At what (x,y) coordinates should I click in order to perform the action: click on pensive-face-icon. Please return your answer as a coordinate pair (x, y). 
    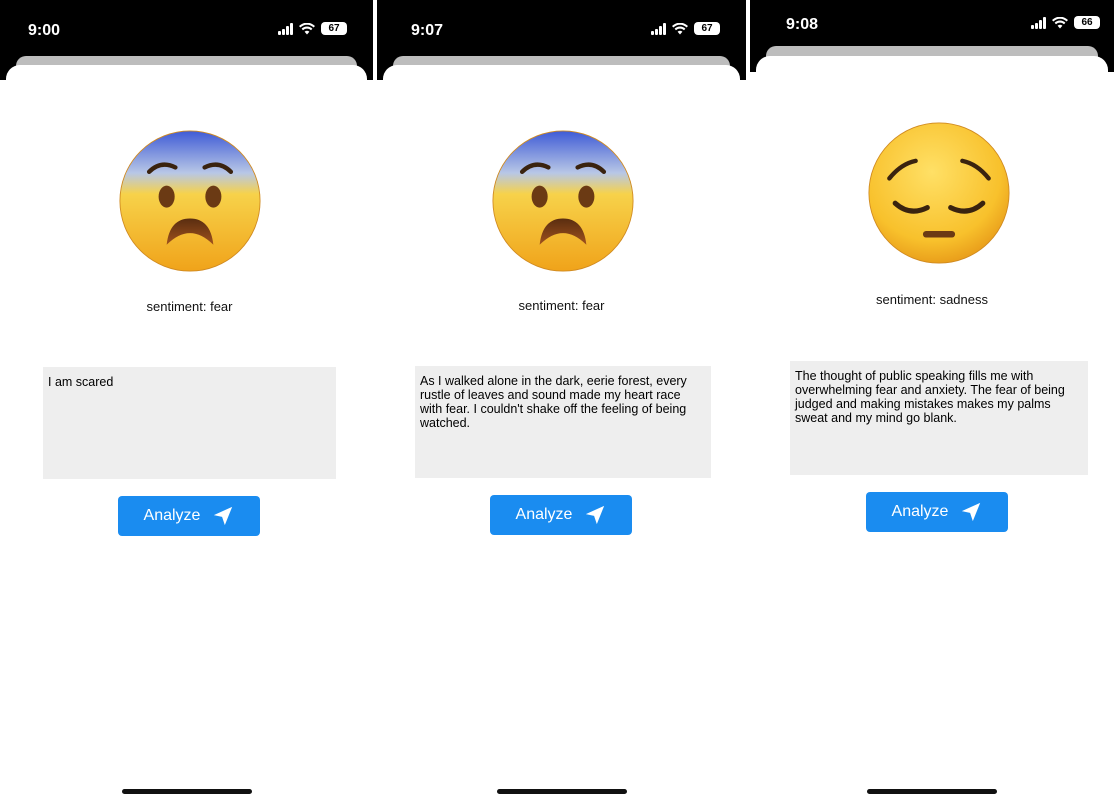
    Looking at the image, I should click on (939, 193).